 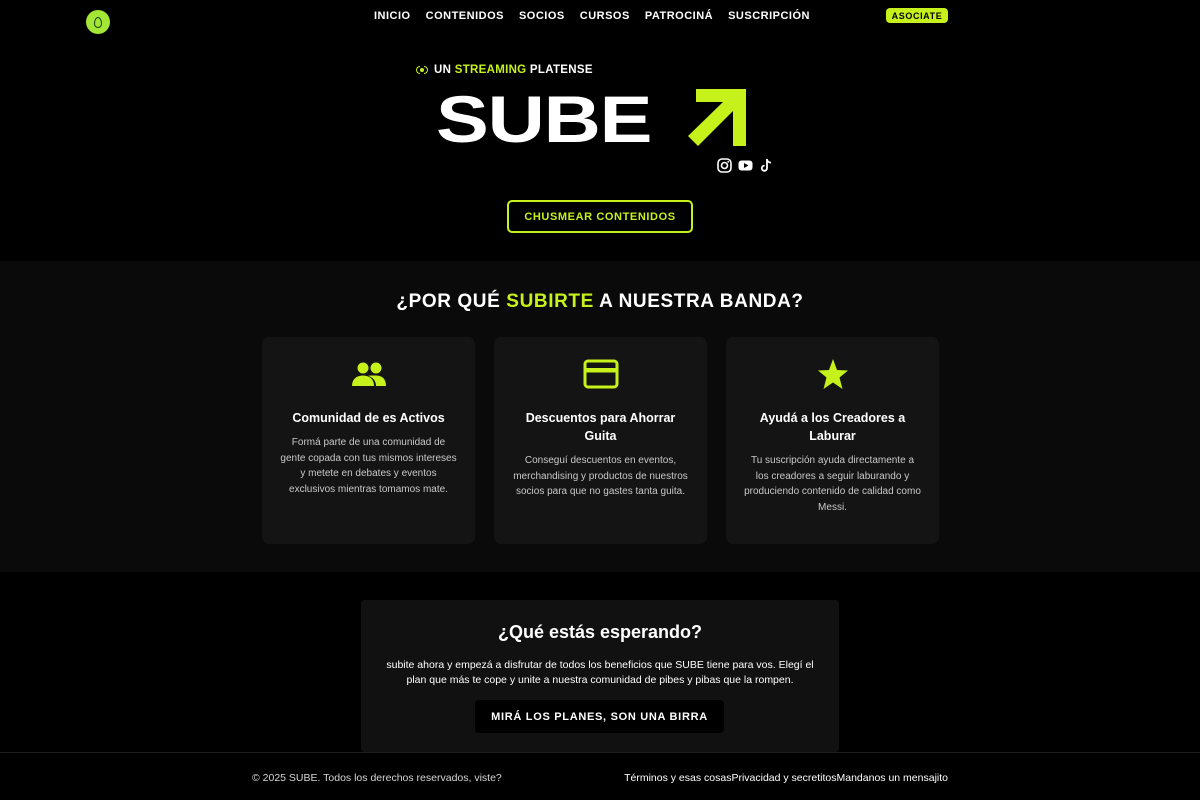 I want to click on footer-link-terminos: Términos y esas cosas, so click(x=677, y=778).